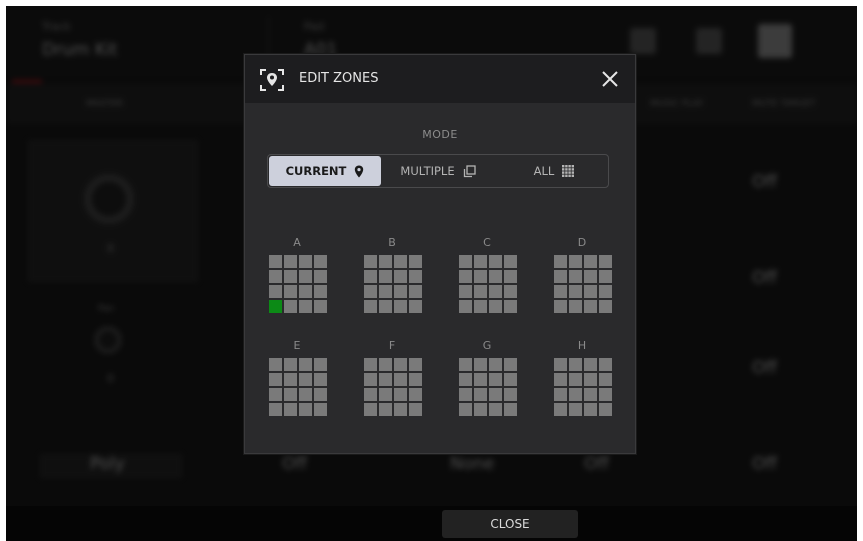 The width and height of the screenshot is (863, 541). What do you see at coordinates (510, 524) in the screenshot?
I see `close-button: CLOSE` at bounding box center [510, 524].